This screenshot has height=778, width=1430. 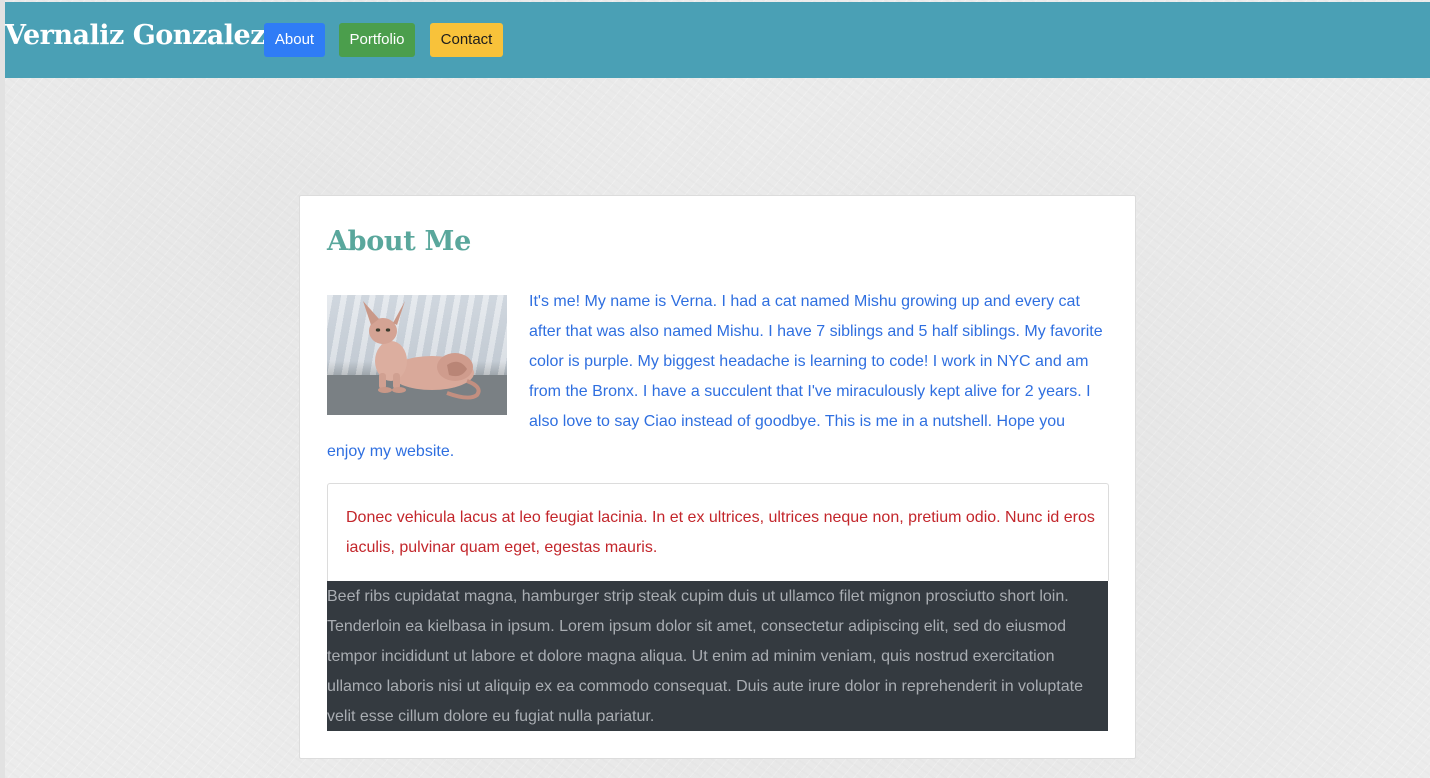 What do you see at coordinates (466, 40) in the screenshot?
I see `contact-button: Contact` at bounding box center [466, 40].